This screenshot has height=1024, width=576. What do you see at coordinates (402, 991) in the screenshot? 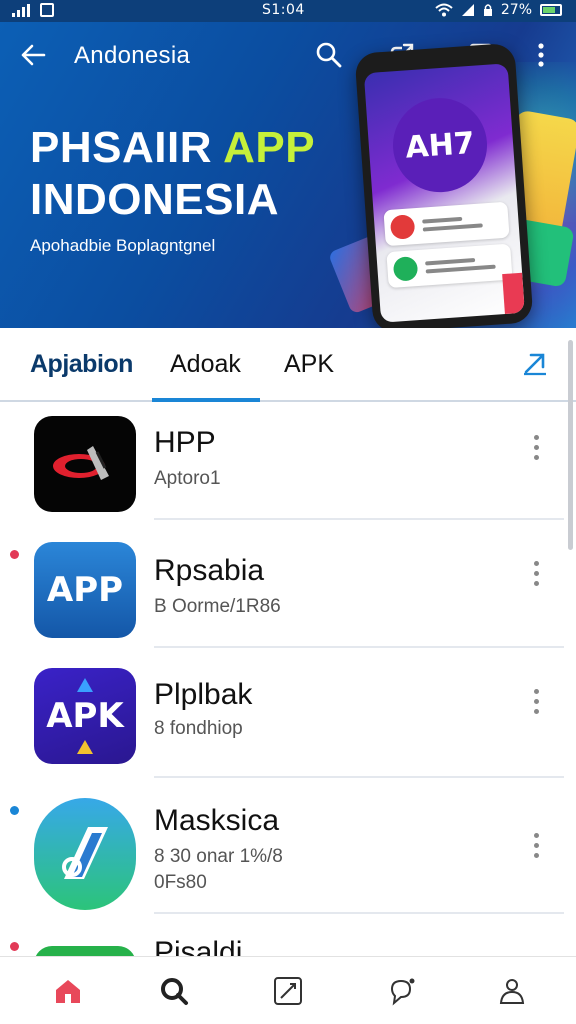
I see `chat-icon` at bounding box center [402, 991].